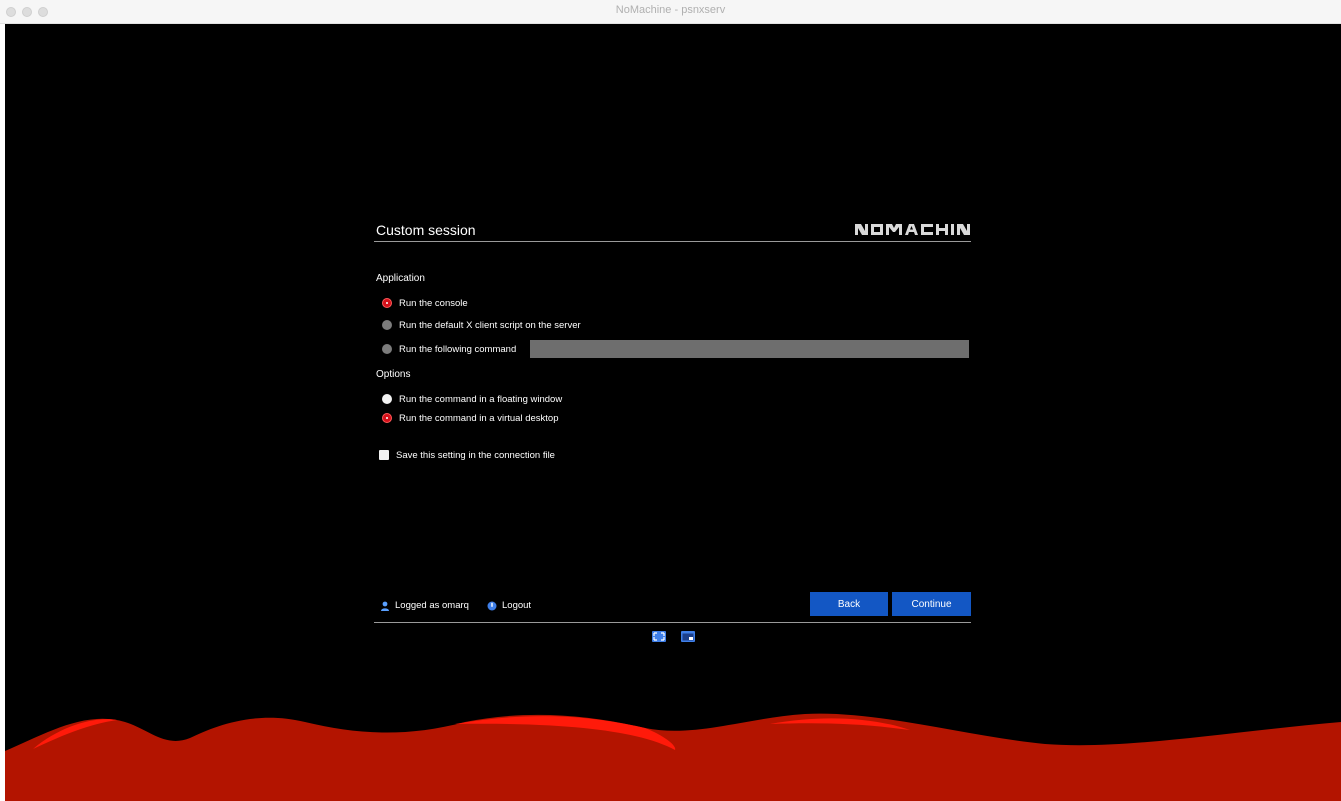  What do you see at coordinates (472, 399) in the screenshot?
I see `floating-window-radio: Run the command in a floating window` at bounding box center [472, 399].